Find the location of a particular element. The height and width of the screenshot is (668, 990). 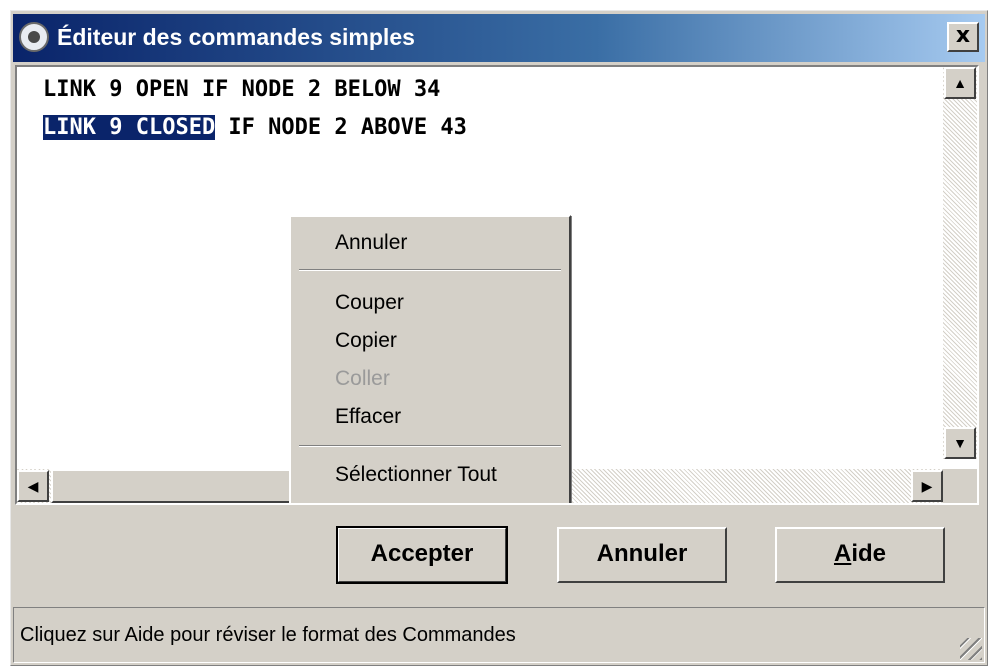

close-button: x is located at coordinates (963, 37).